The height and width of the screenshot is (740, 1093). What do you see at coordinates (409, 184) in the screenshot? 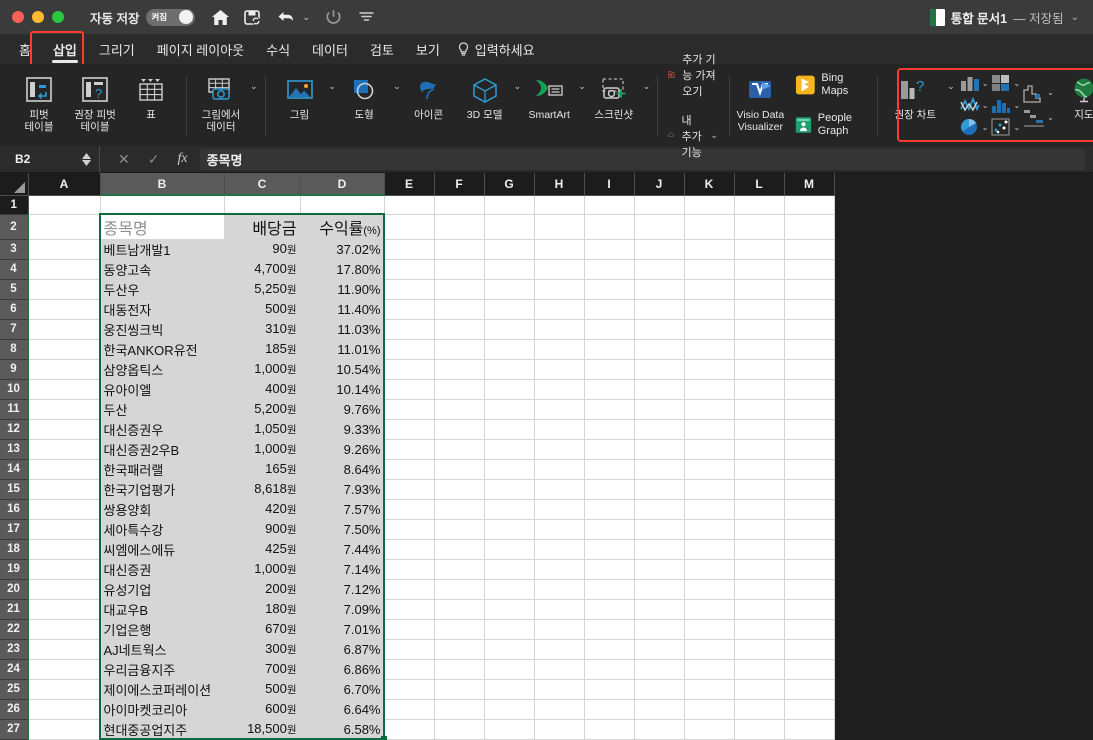
I see `column-header-e: E` at bounding box center [409, 184].